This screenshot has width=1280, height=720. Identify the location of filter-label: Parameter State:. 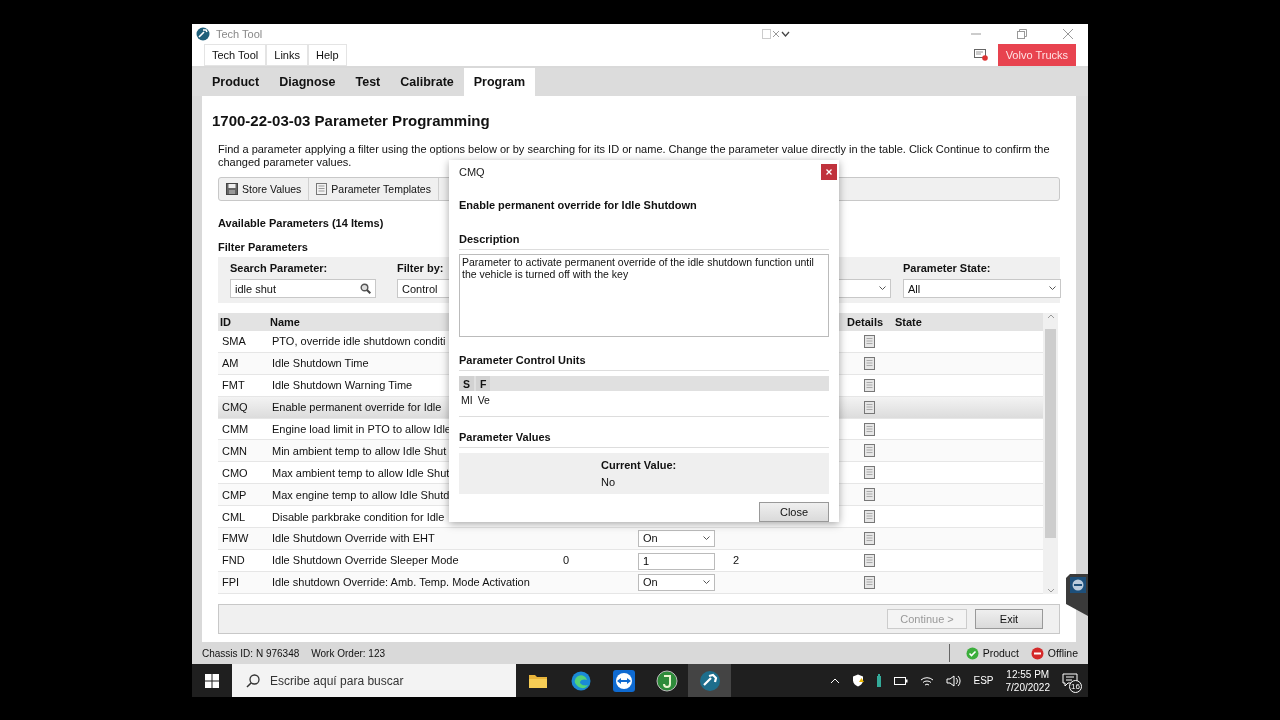
(947, 268).